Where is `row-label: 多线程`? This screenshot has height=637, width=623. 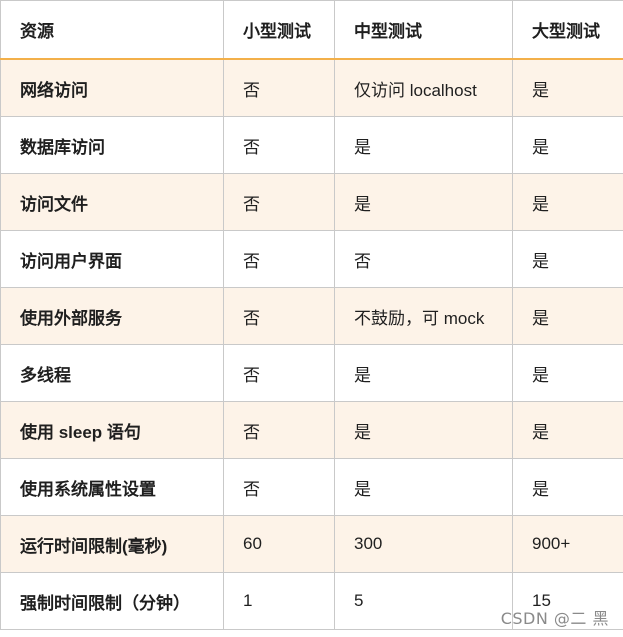 row-label: 多线程 is located at coordinates (112, 373).